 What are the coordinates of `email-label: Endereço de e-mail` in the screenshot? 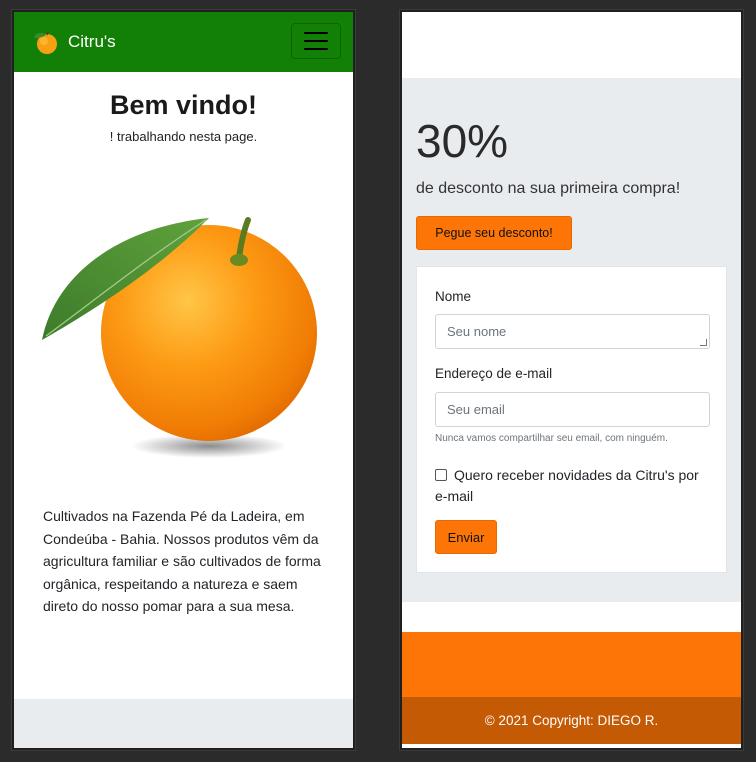 It's located at (494, 373).